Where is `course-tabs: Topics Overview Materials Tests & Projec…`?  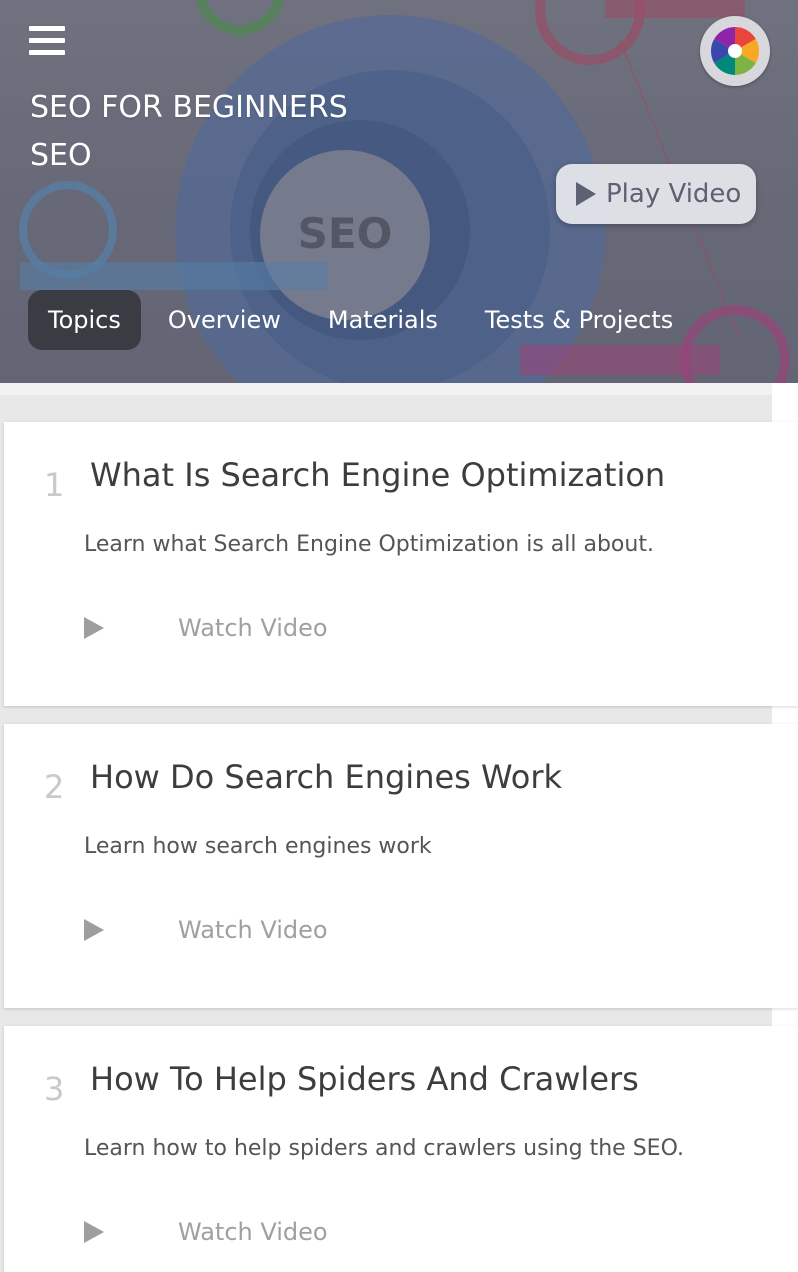
course-tabs: Topics Overview Materials Tests & Projec… is located at coordinates (364, 320).